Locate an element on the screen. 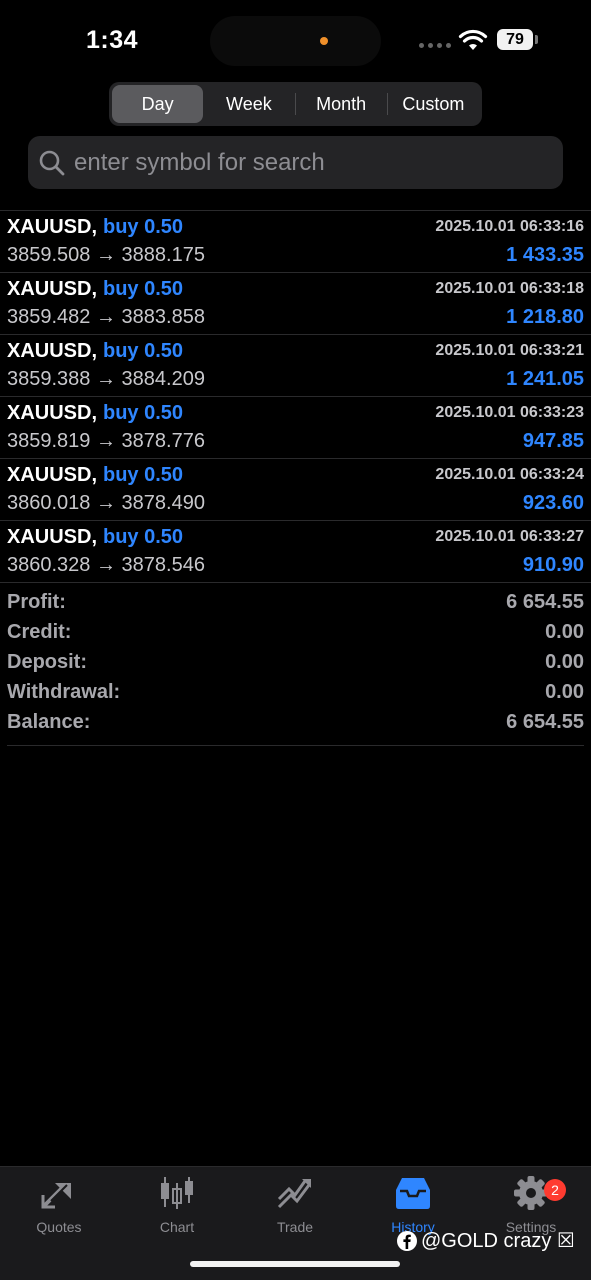  status-bar: 1:34 79 is located at coordinates (295, 40).